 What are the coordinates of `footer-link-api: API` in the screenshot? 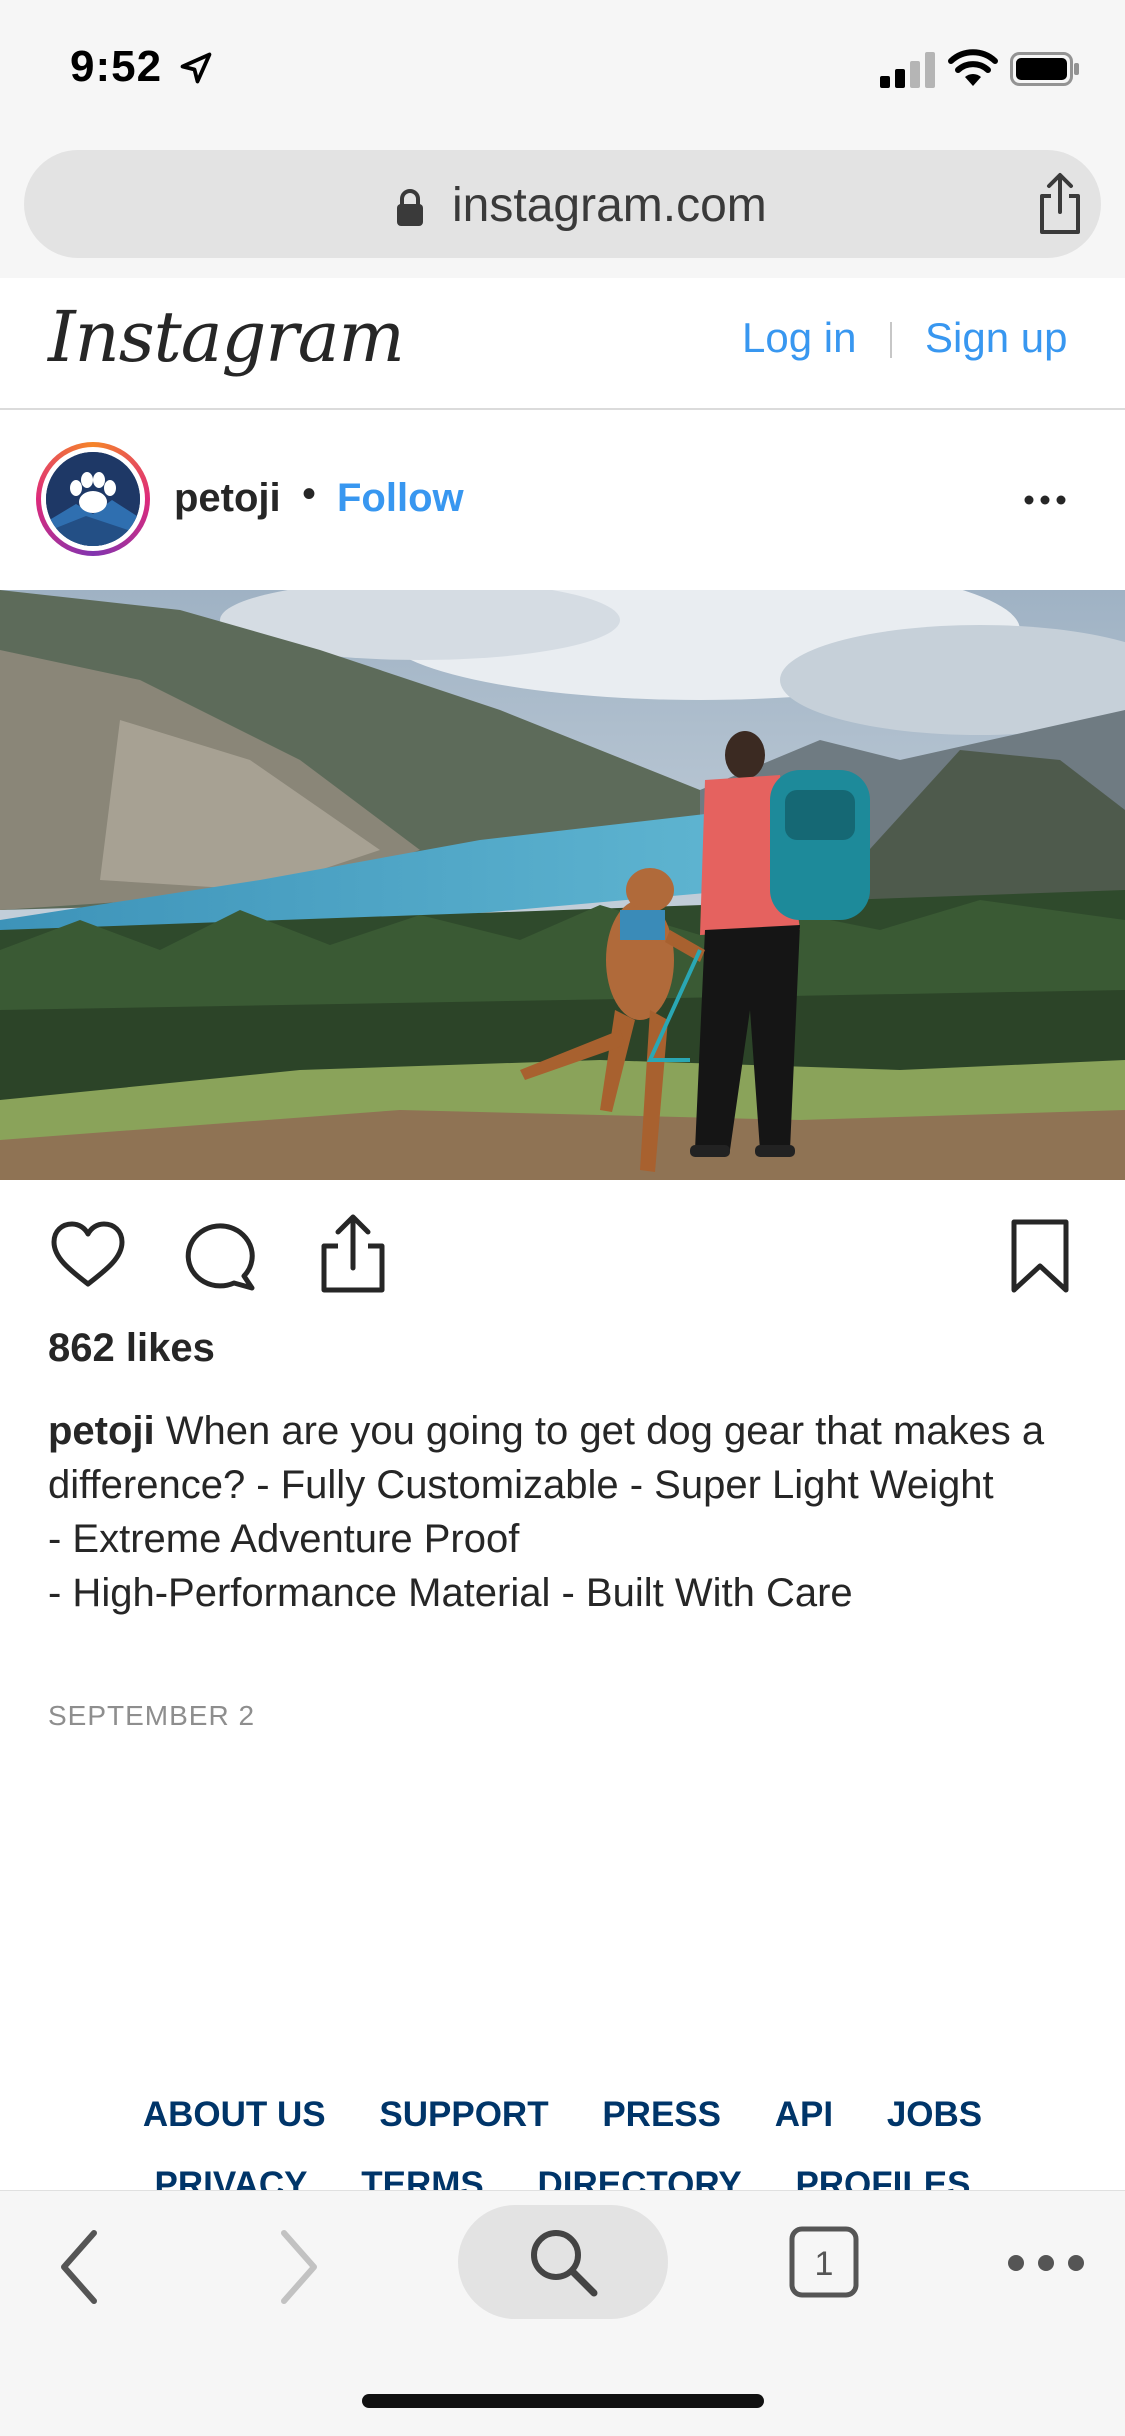 It's located at (804, 2114).